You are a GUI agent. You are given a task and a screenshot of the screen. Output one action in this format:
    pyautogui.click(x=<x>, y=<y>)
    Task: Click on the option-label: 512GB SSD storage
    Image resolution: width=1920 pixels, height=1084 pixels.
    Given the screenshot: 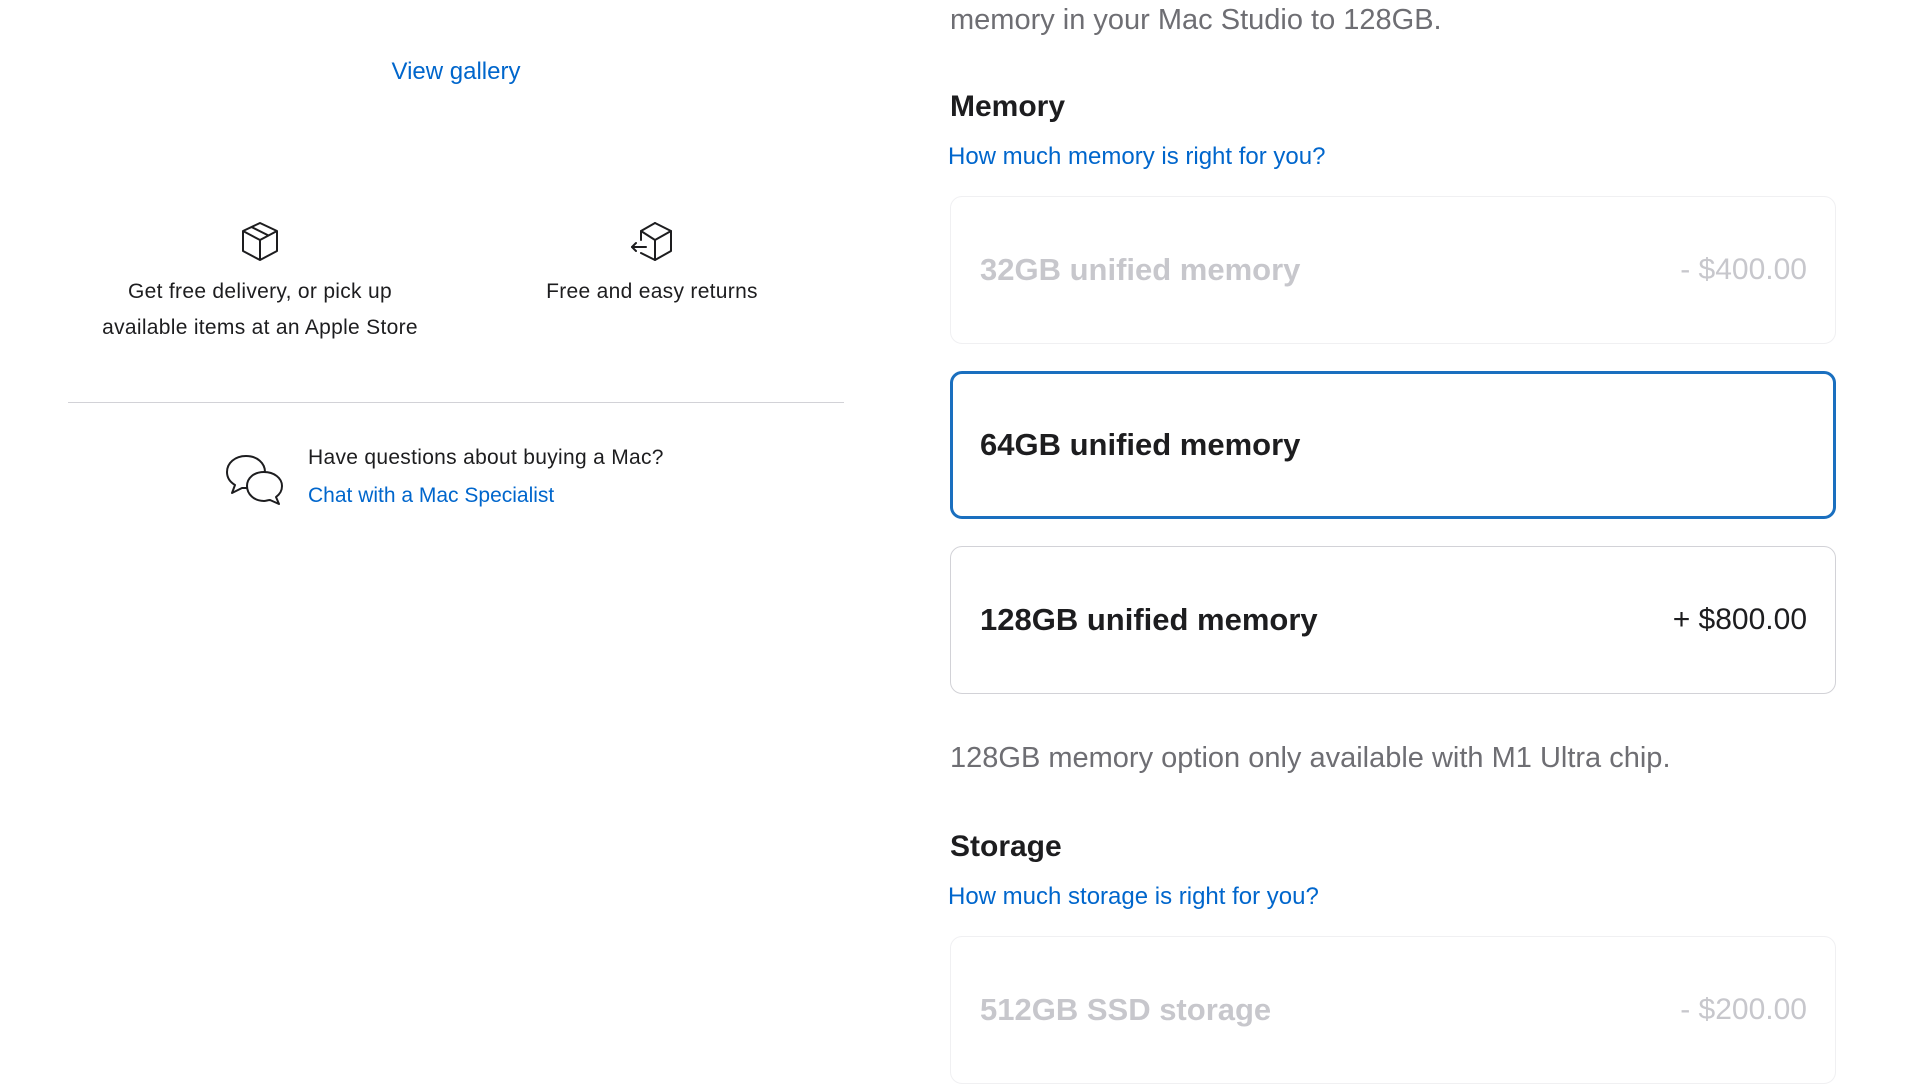 What is the action you would take?
    pyautogui.click(x=1126, y=1009)
    